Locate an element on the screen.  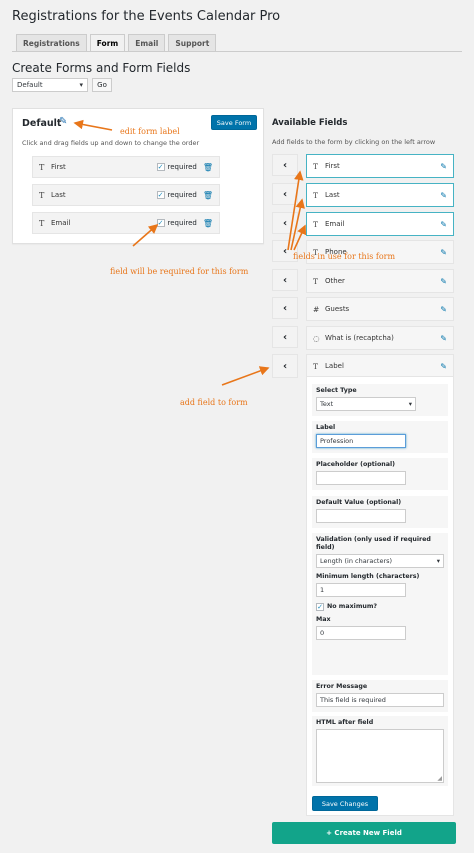
html-after-group: HTML after field ◢ is located at coordinates (380, 751).